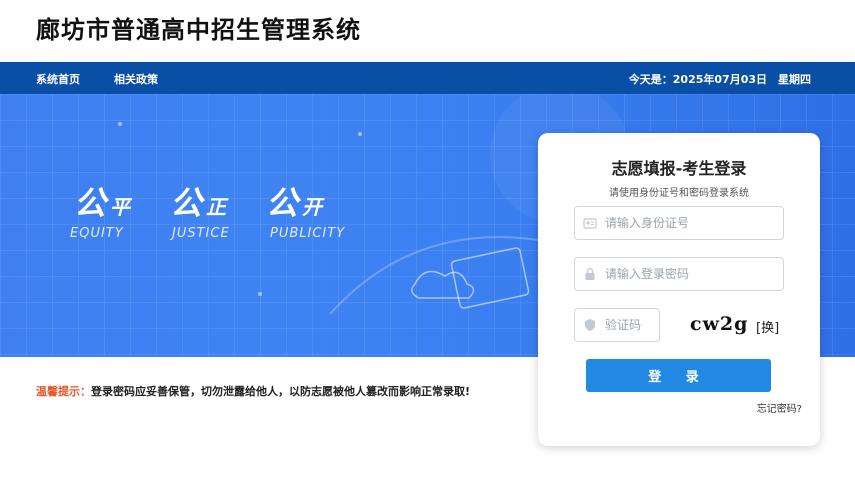 The height and width of the screenshot is (500, 855). I want to click on nav-home: 系统首页, so click(58, 79).